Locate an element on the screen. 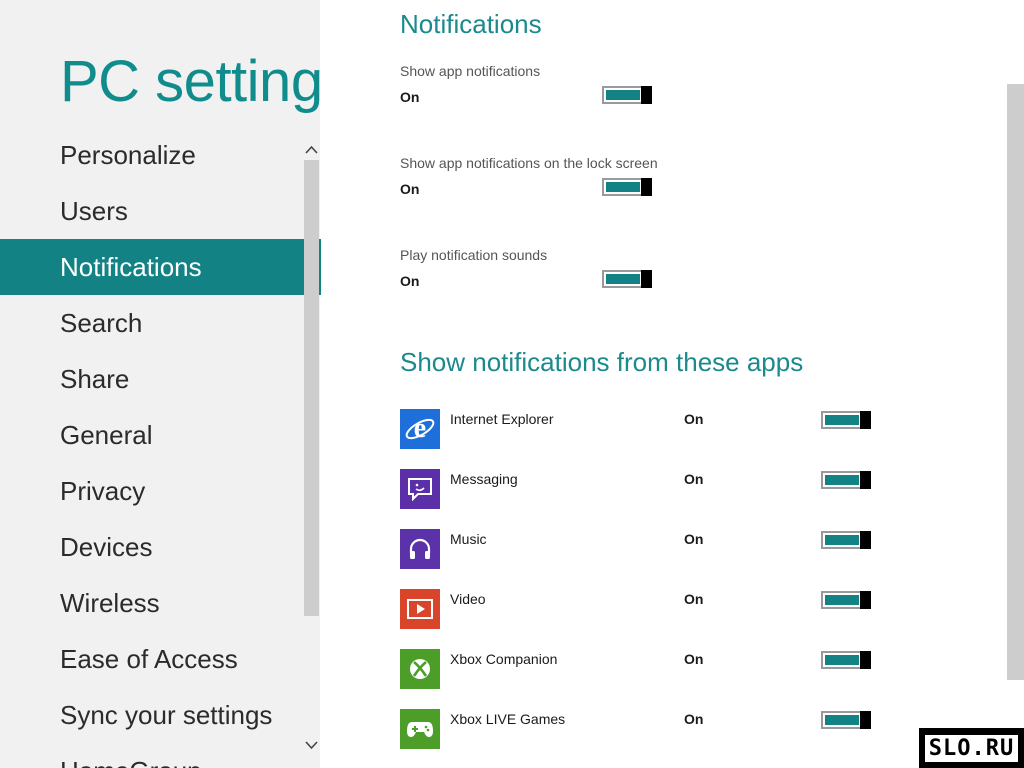 This screenshot has width=1024, height=768. content-scrollbar-thumb is located at coordinates (1015, 382).